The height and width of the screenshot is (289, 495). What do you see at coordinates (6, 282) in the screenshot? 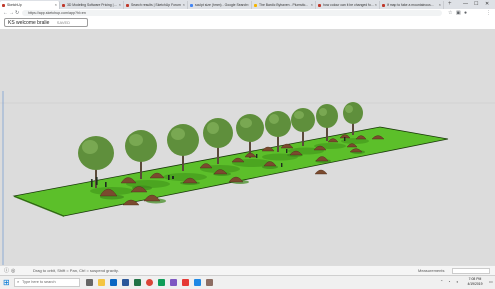
I see `windows-start-icon: ⊞` at bounding box center [6, 282].